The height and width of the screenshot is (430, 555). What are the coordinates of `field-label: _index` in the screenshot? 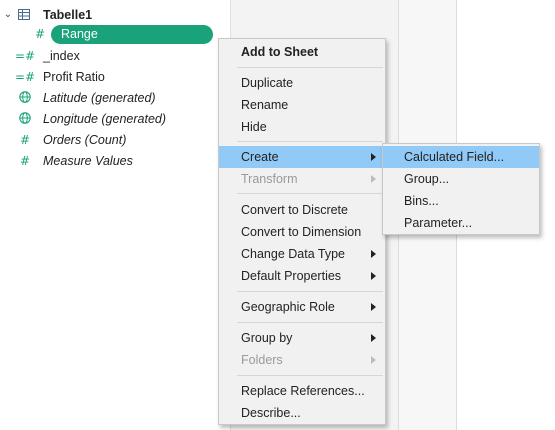 It's located at (61, 56).